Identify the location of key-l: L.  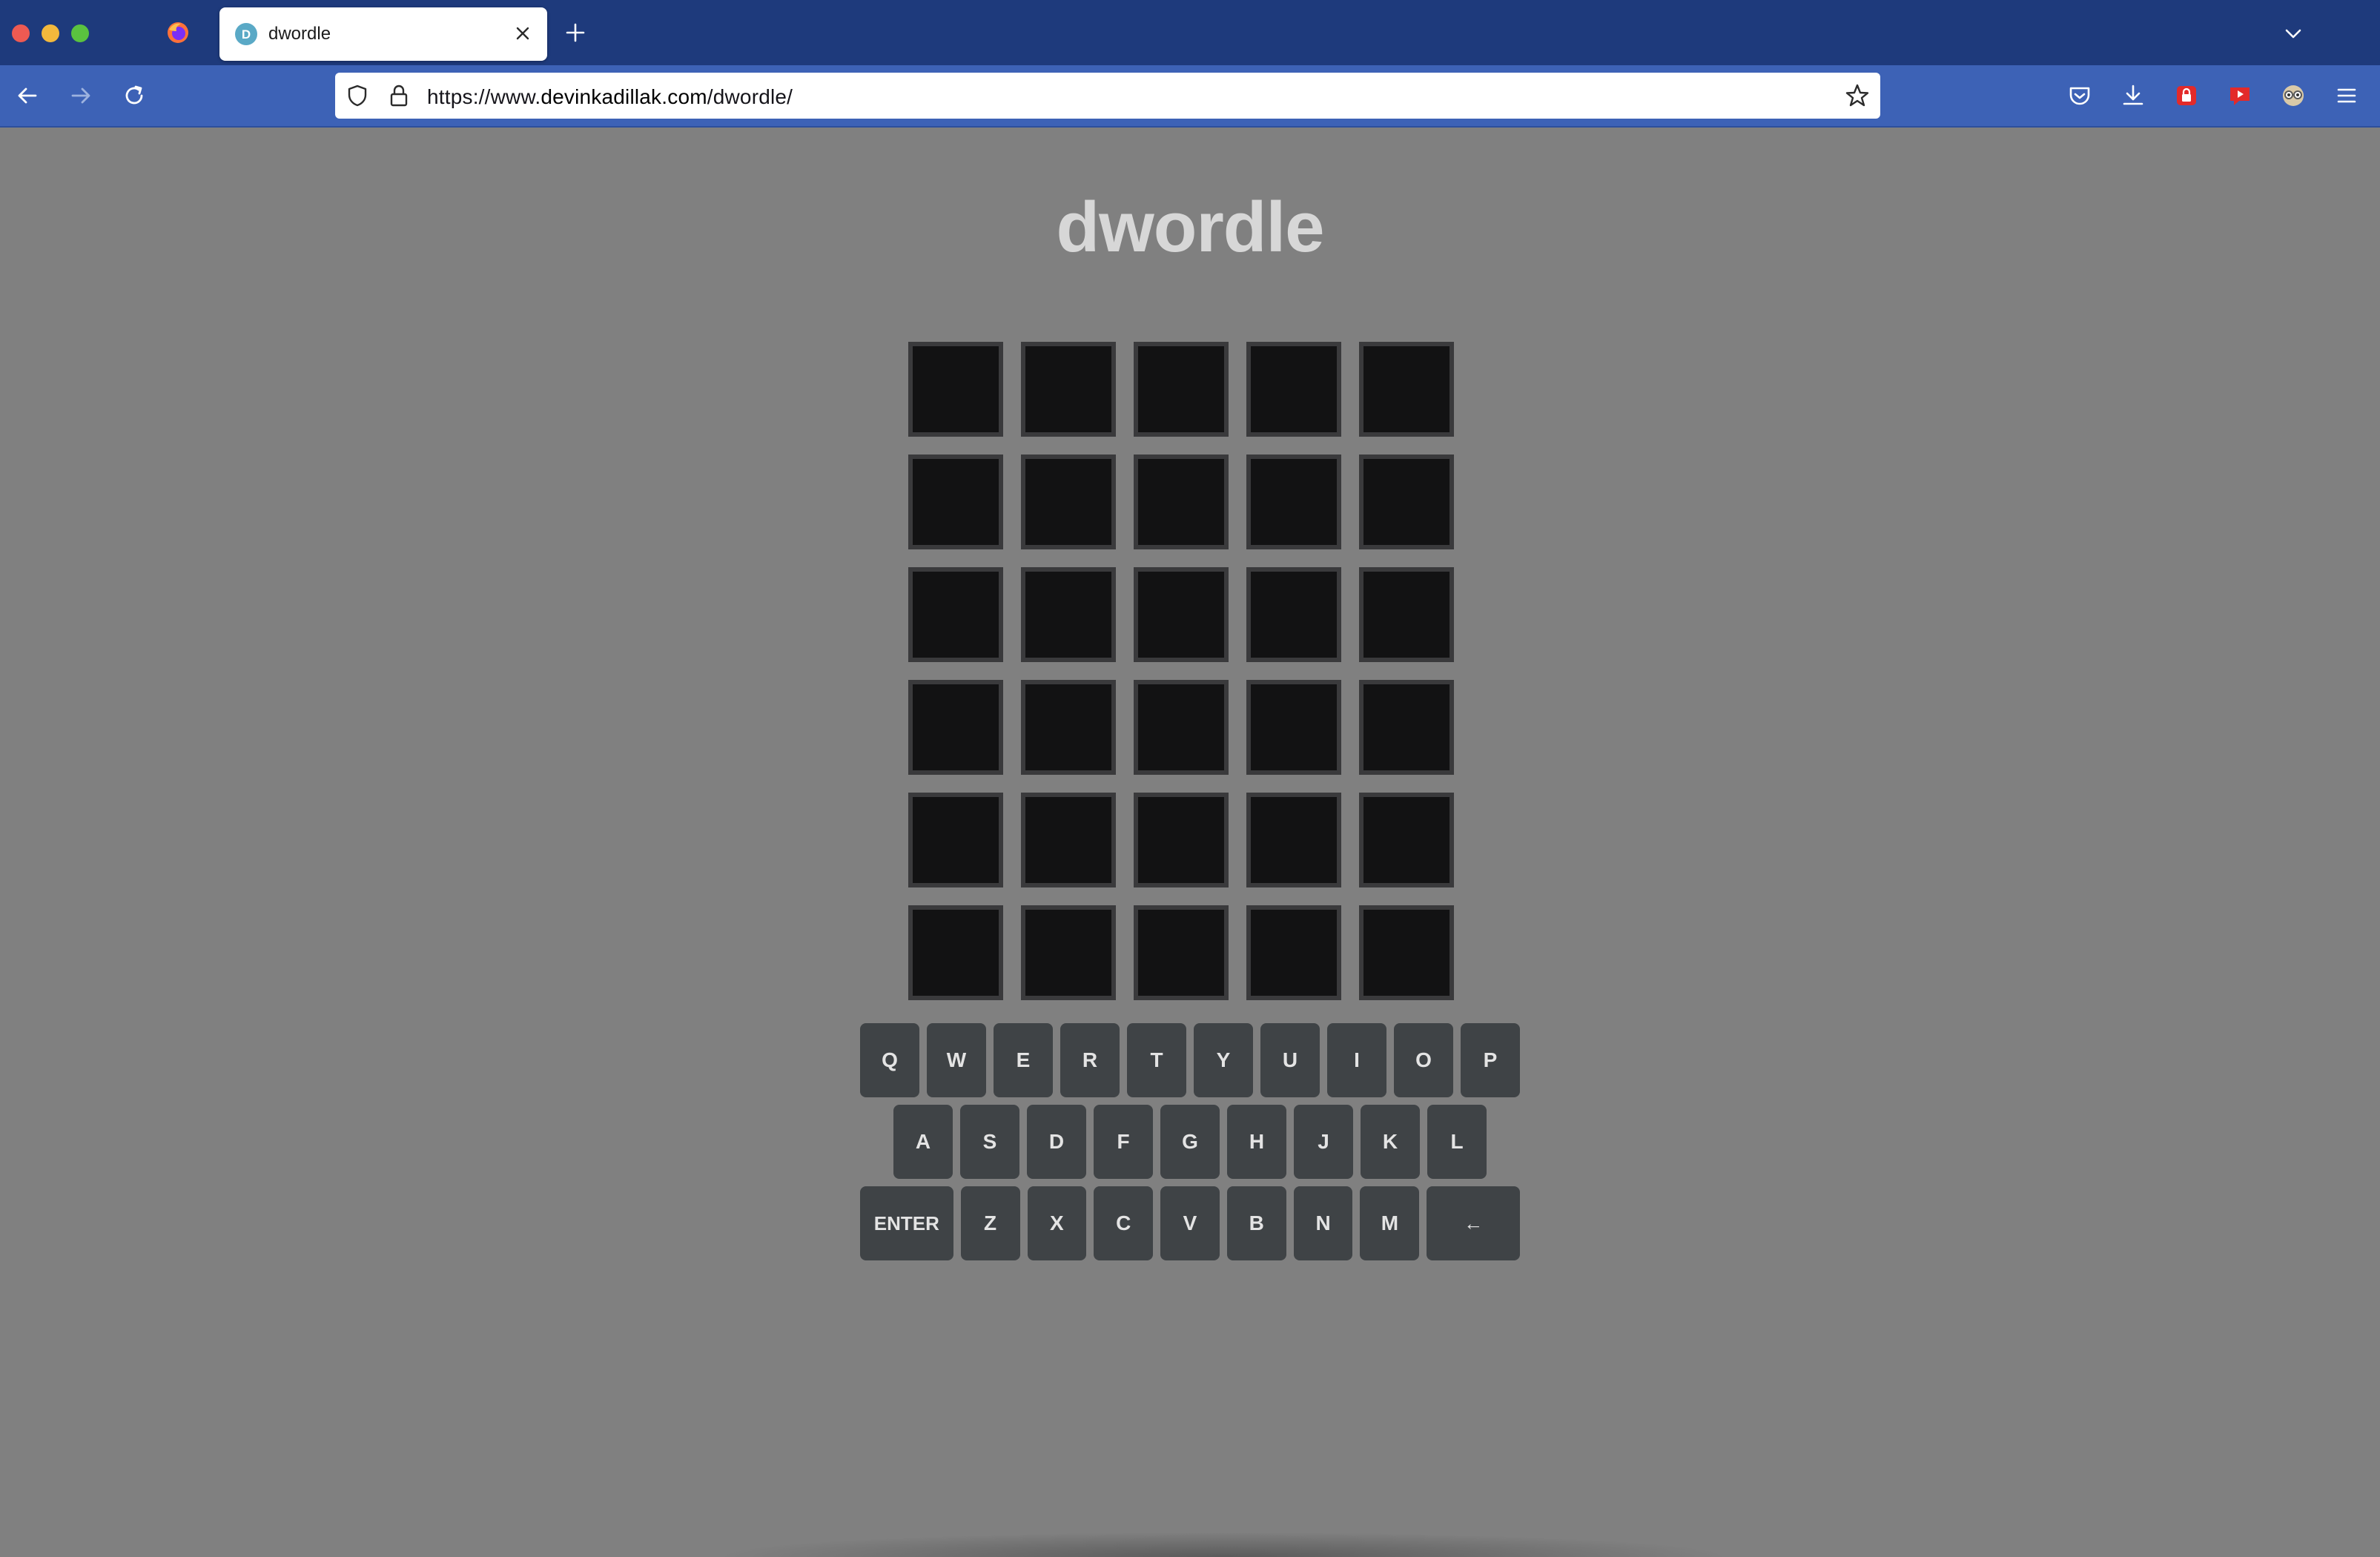
(1457, 1142).